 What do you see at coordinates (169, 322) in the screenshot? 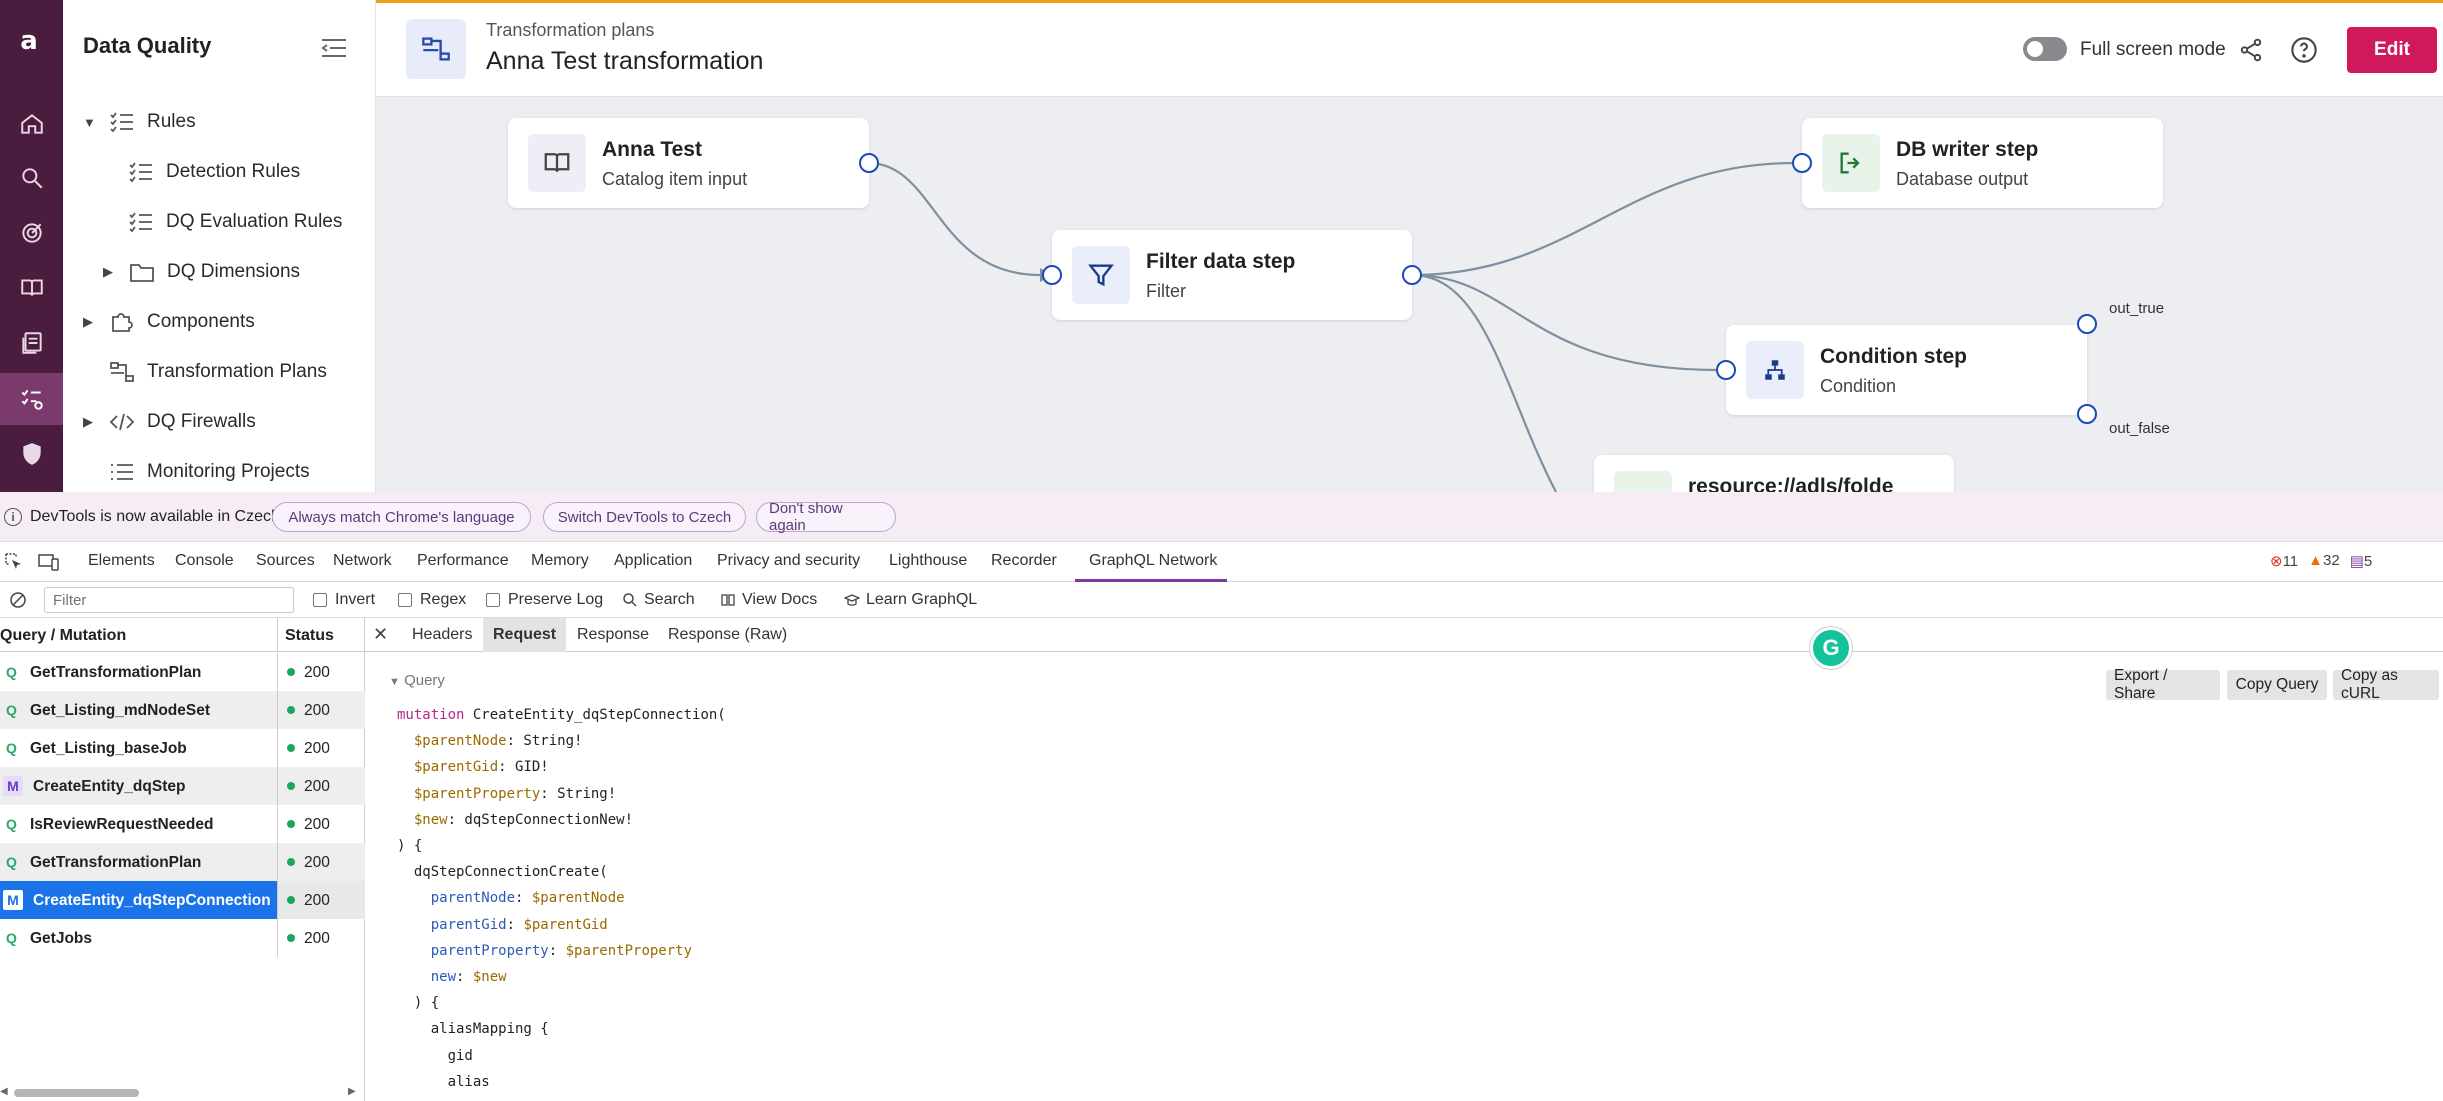
I see `sidebar-item-components: ▶ Components` at bounding box center [169, 322].